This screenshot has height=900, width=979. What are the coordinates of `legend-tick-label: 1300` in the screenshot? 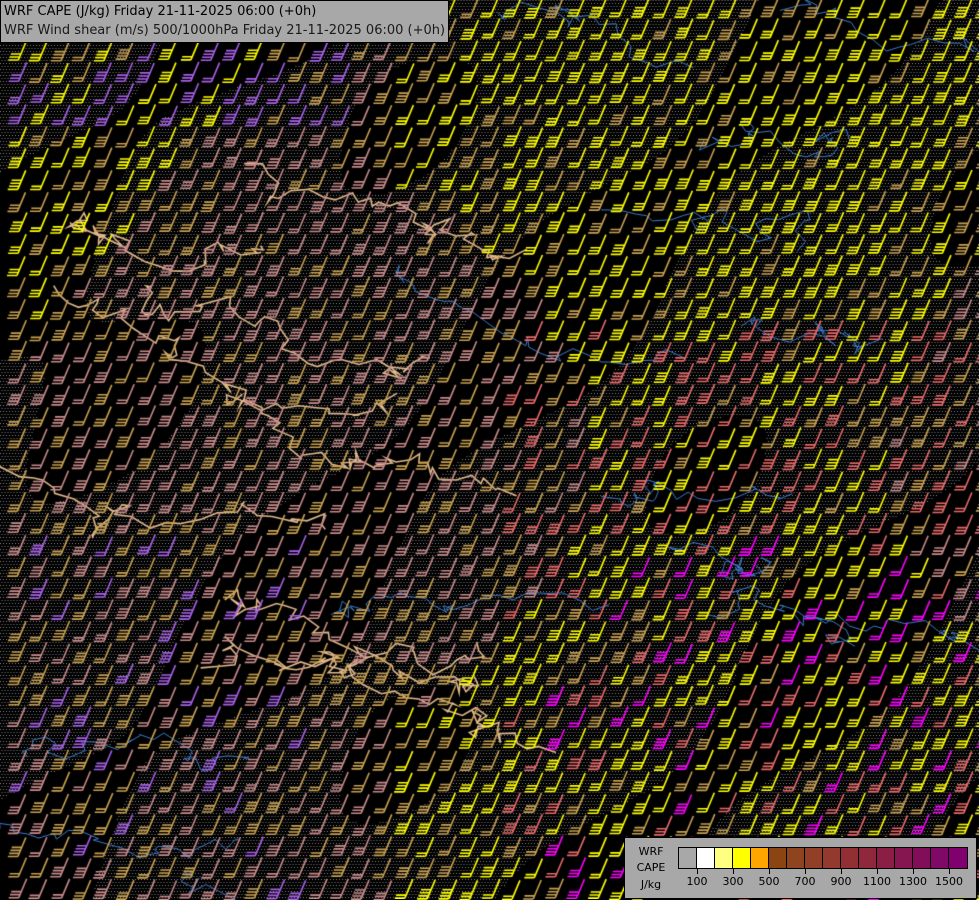 It's located at (913, 881).